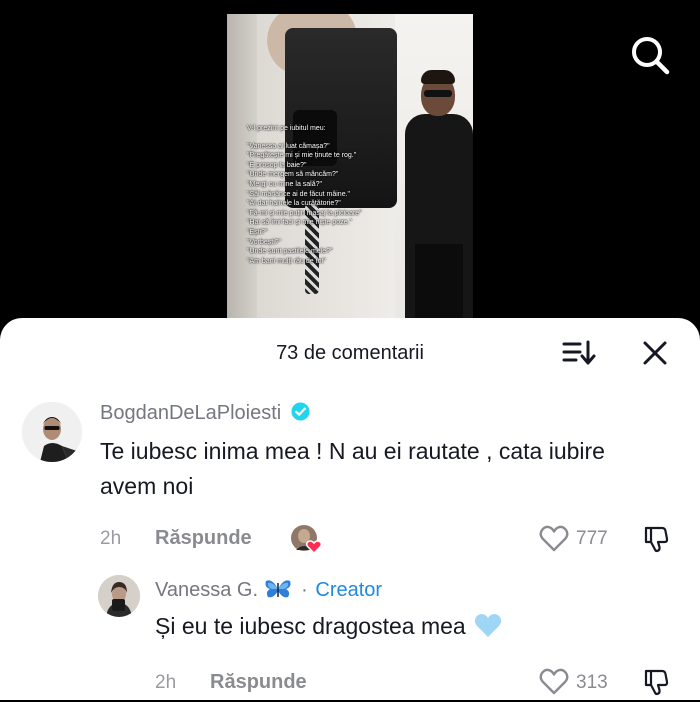 The height and width of the screenshot is (702, 700). I want to click on like-count: 777, so click(592, 538).